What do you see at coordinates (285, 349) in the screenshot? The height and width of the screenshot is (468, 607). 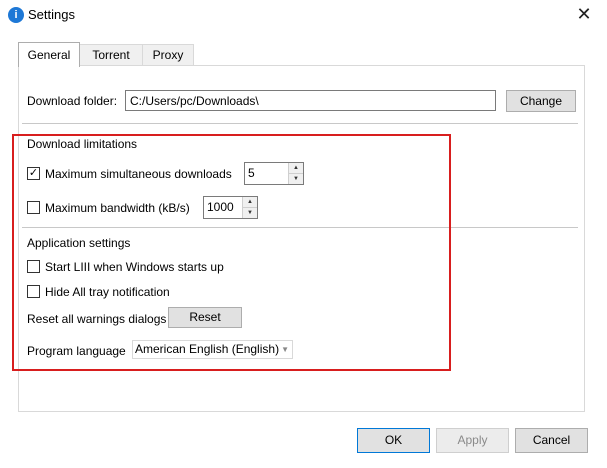 I see `chevron-down-icon: ▼` at bounding box center [285, 349].